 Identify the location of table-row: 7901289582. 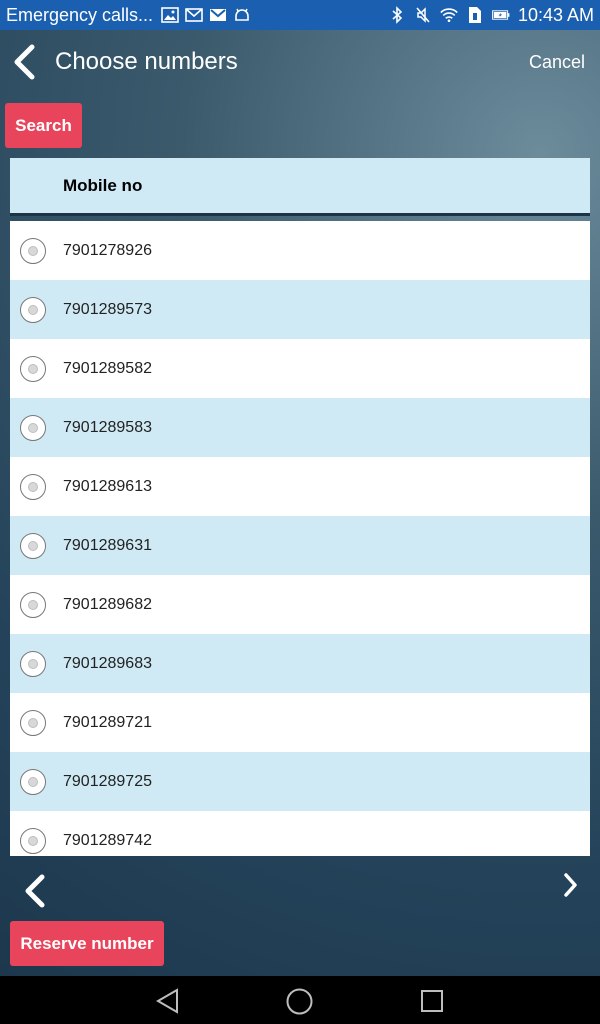
(300, 368).